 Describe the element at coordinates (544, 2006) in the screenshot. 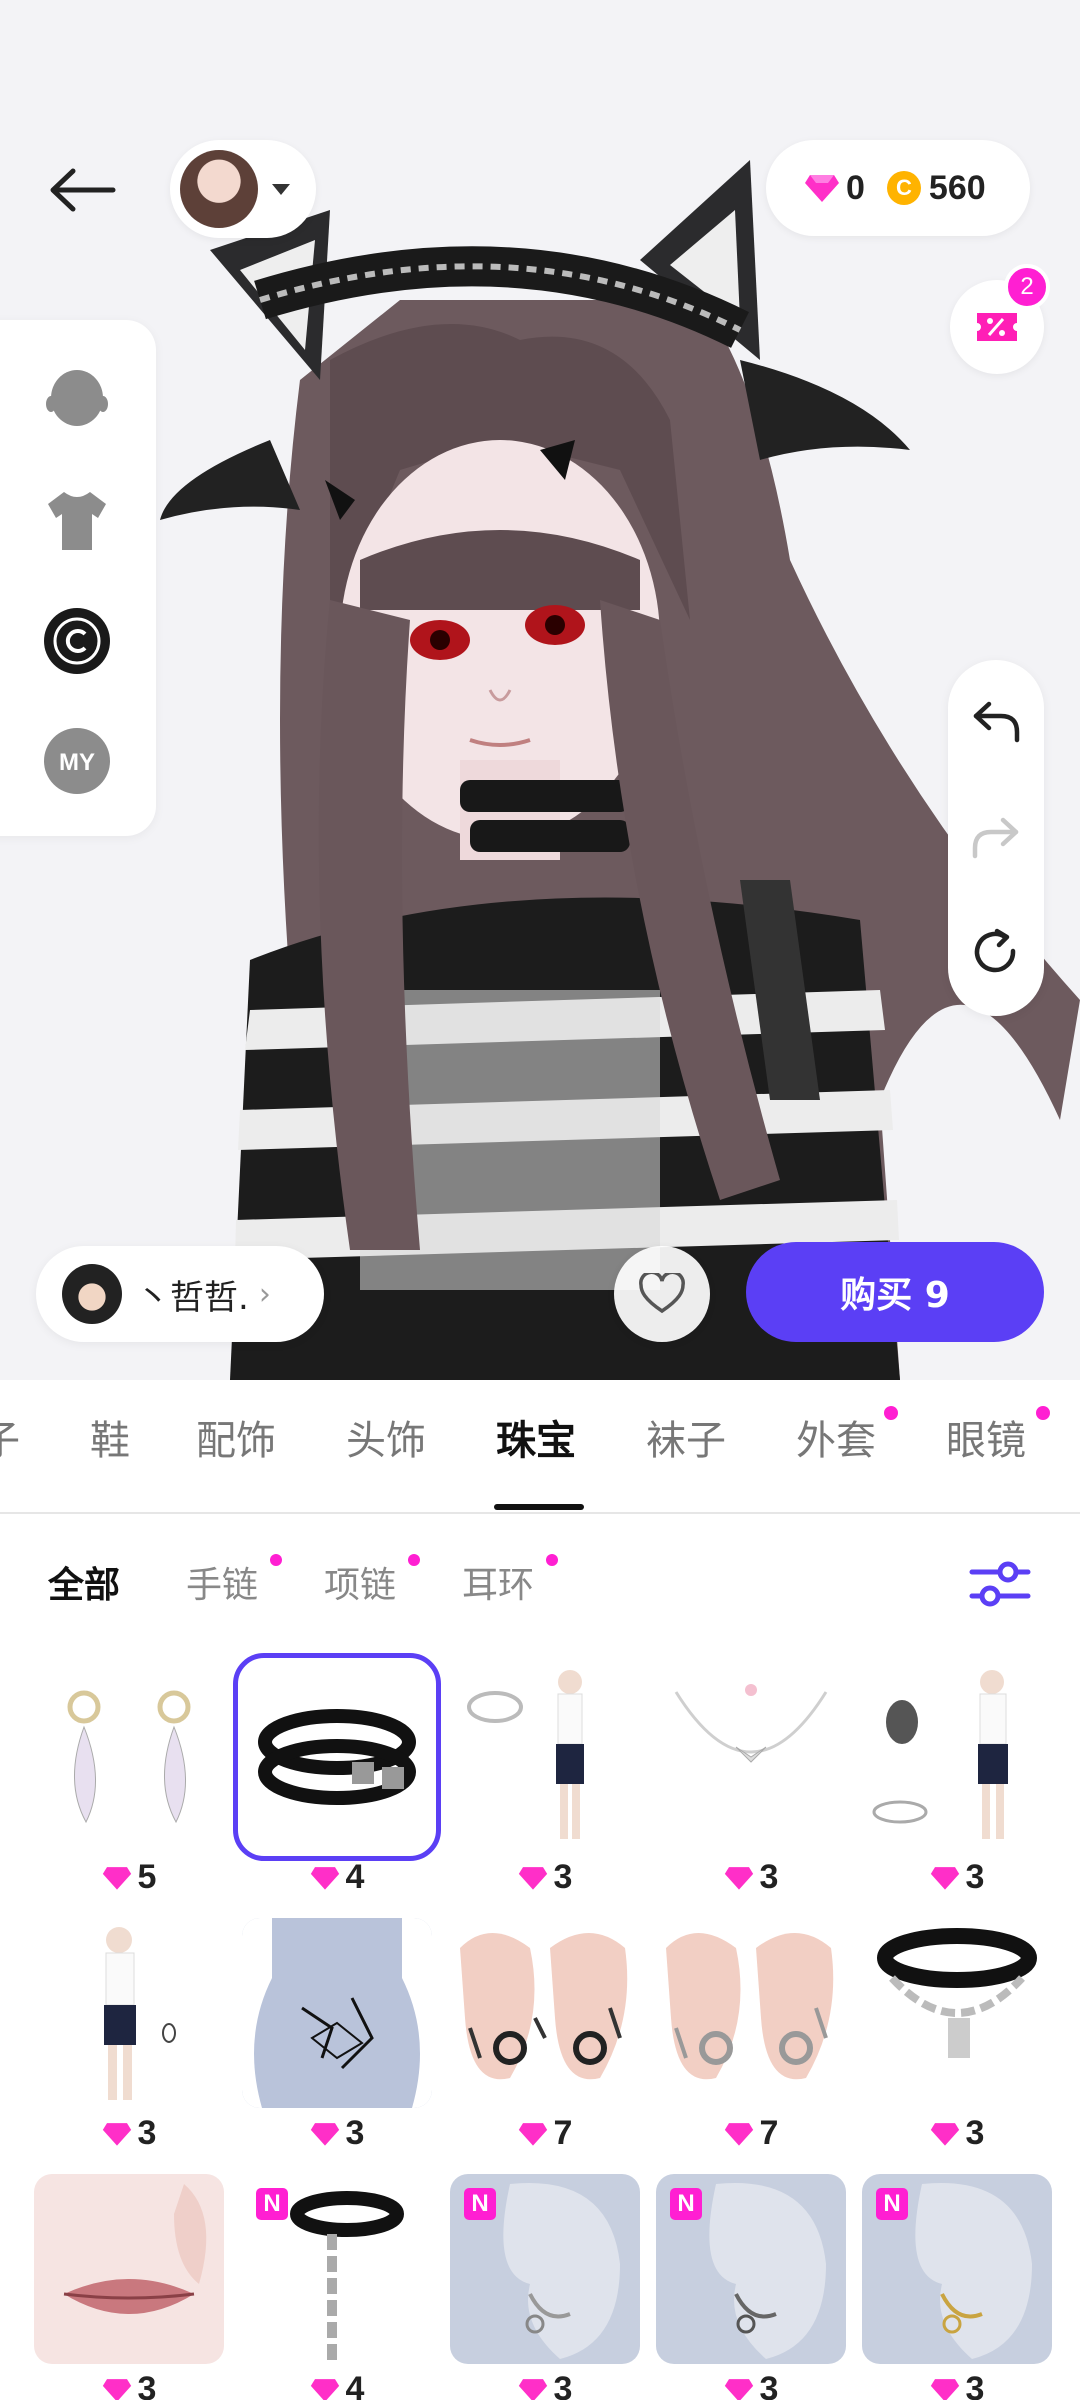

I see `ear-cuffs-image` at that location.